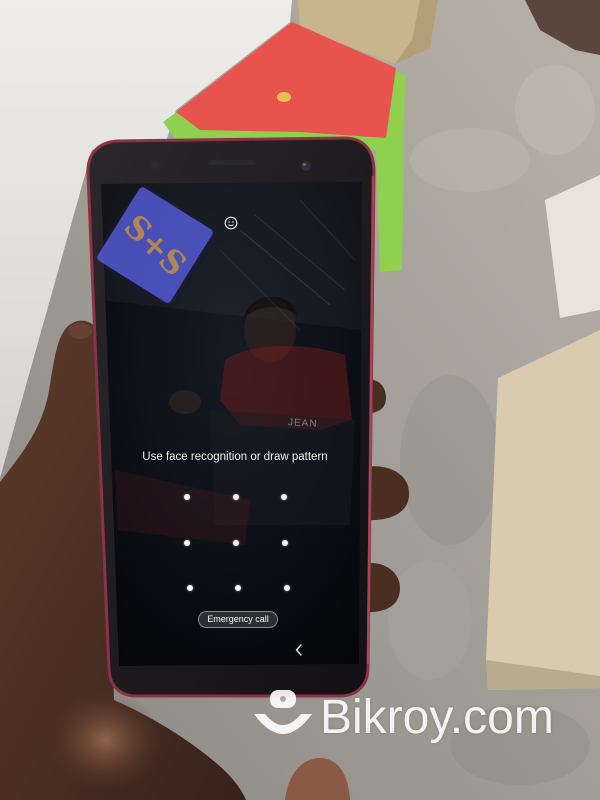  What do you see at coordinates (155, 165) in the screenshot?
I see `front-camera` at bounding box center [155, 165].